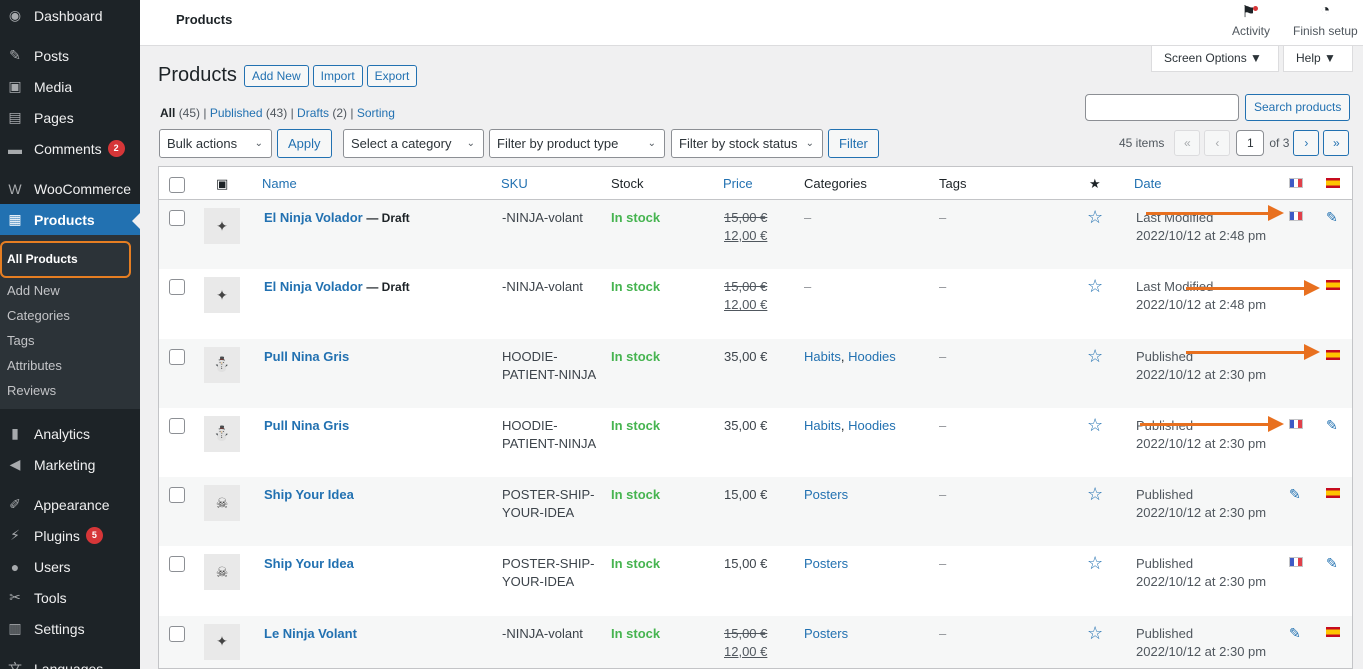  Describe the element at coordinates (276, 75) in the screenshot. I see `add-new-button: Add New` at that location.